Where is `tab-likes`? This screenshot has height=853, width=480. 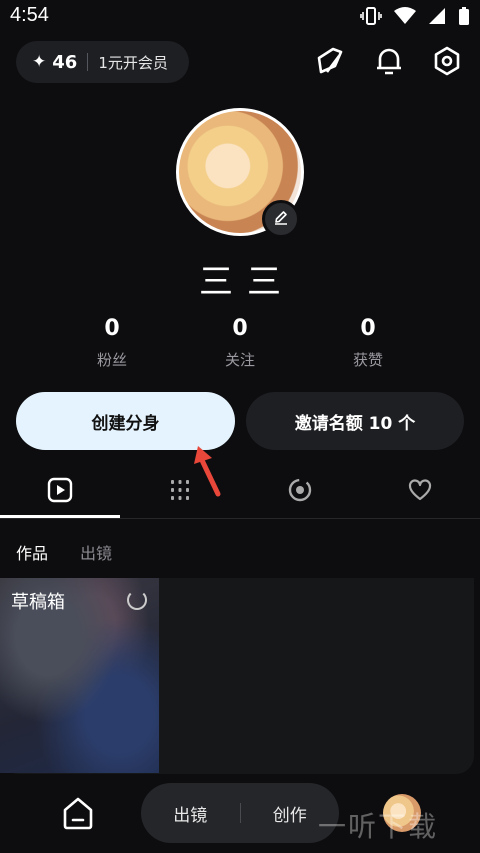
tab-likes is located at coordinates (420, 492).